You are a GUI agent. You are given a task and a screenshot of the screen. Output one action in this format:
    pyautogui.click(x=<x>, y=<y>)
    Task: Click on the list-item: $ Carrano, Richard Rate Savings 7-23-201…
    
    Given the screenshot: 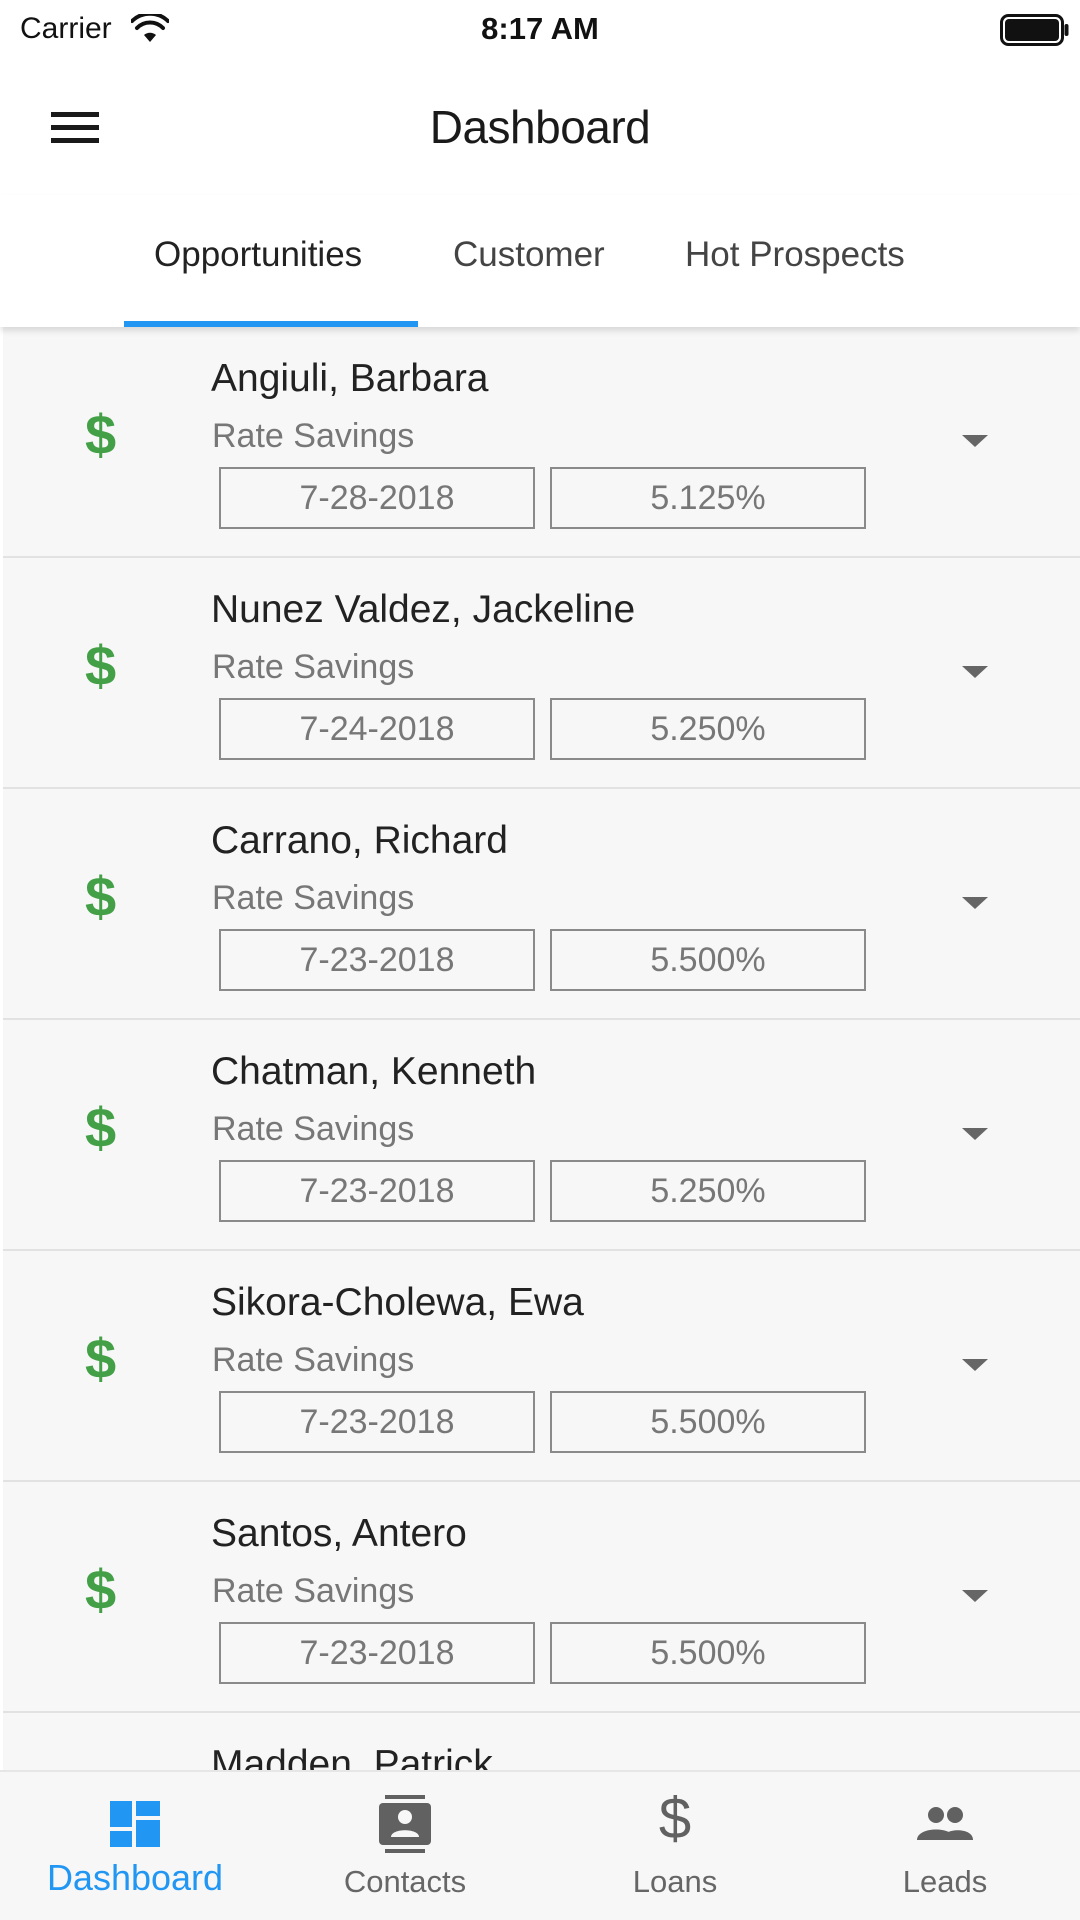 What is the action you would take?
    pyautogui.click(x=541, y=904)
    